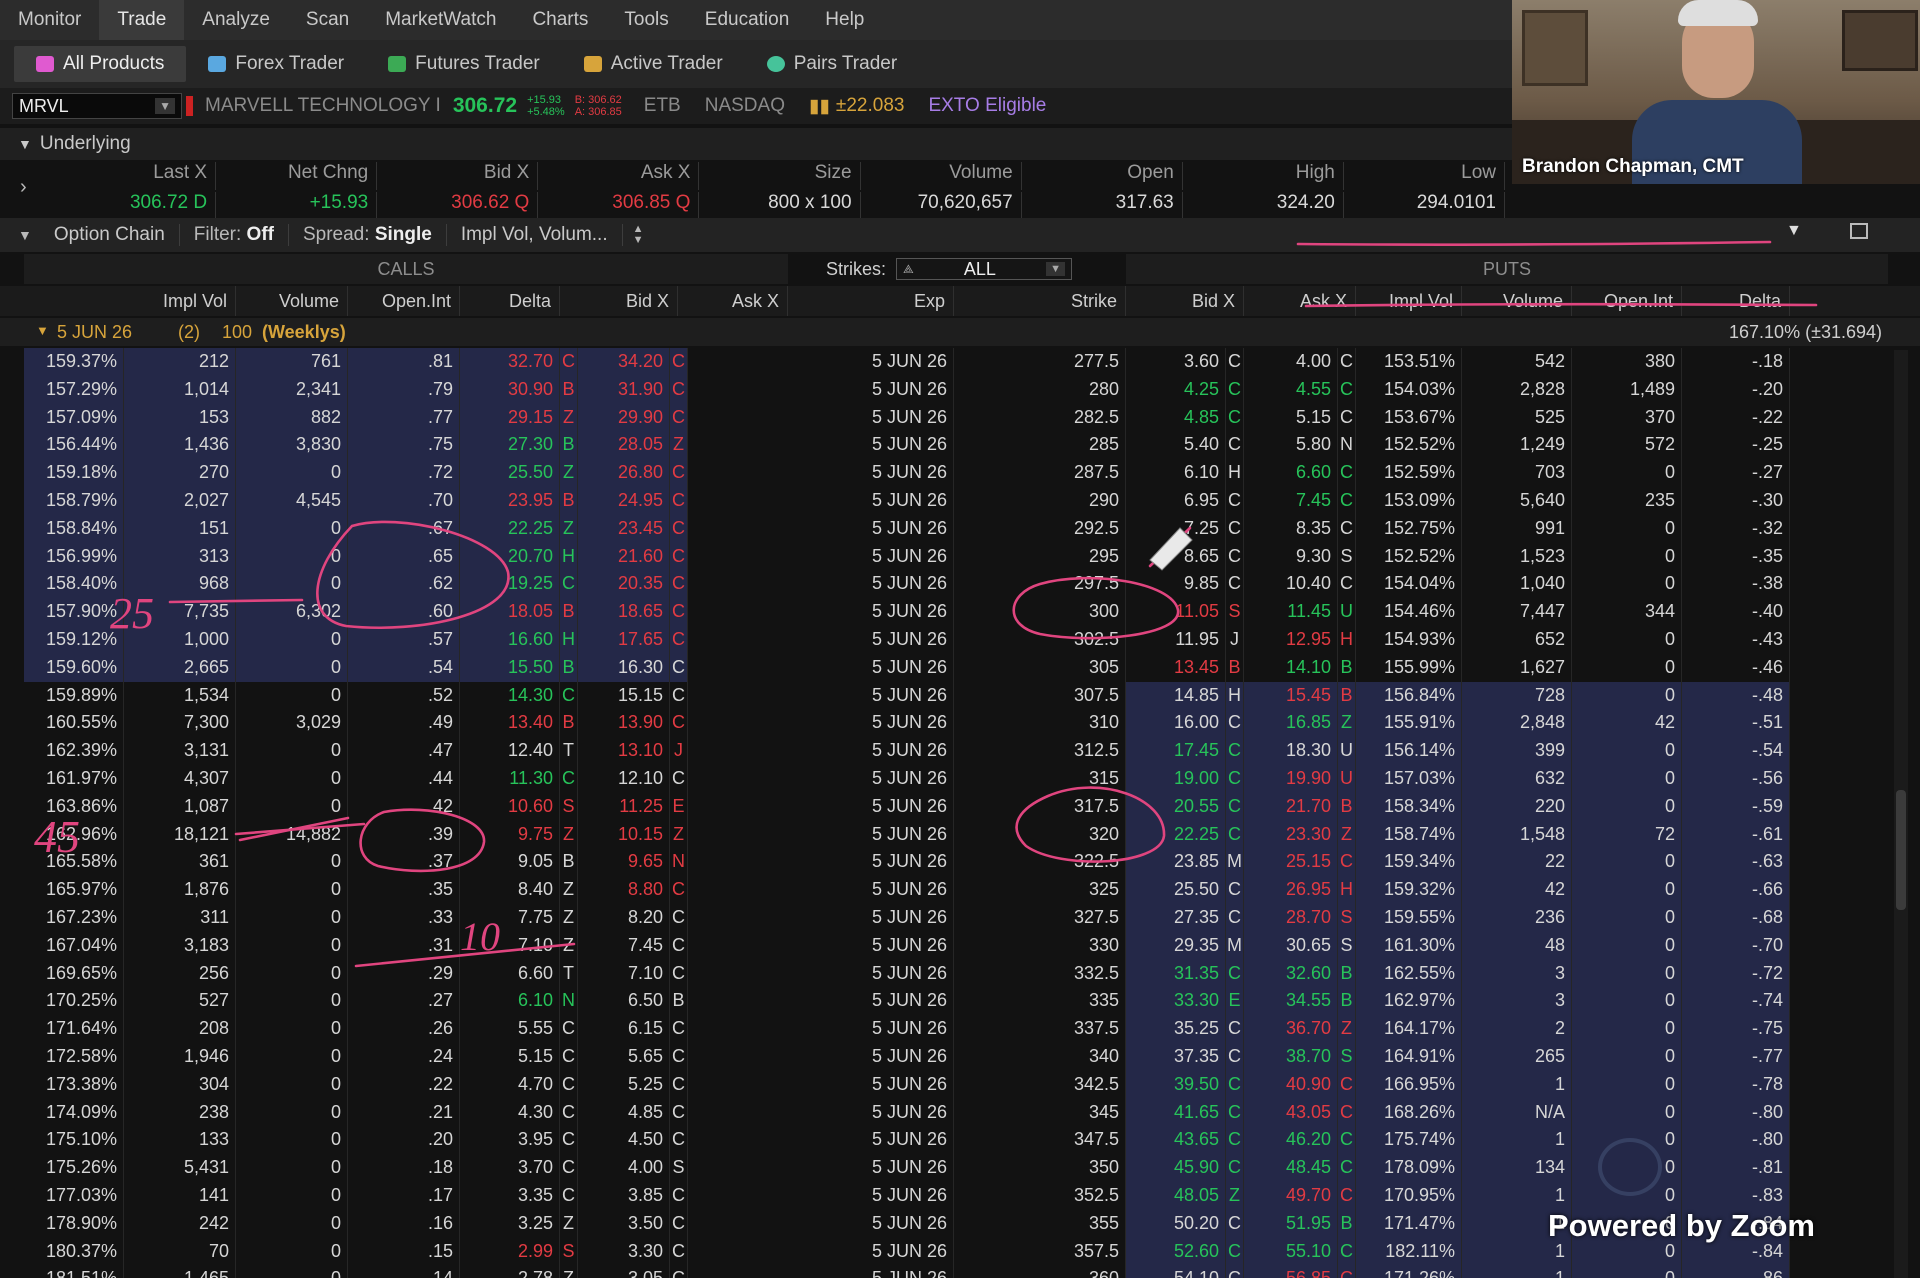 The image size is (1920, 1278). Describe the element at coordinates (1176, 584) in the screenshot. I see `put-bid: 9.85` at that location.